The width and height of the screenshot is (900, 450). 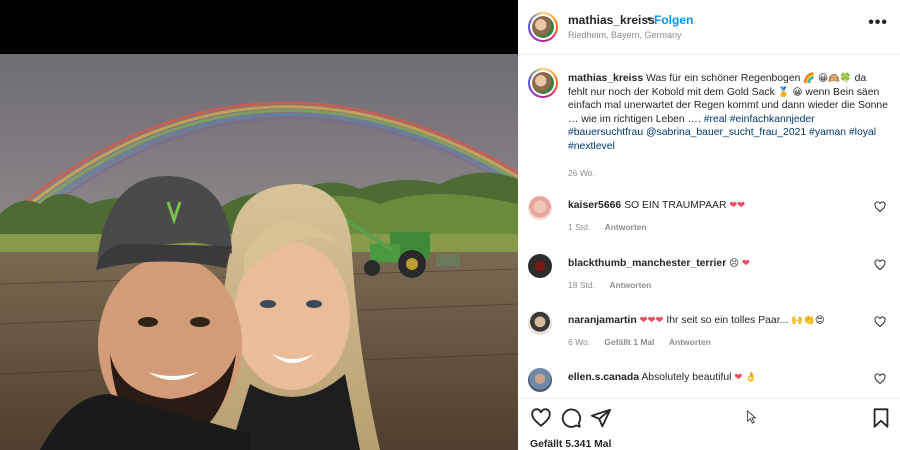 What do you see at coordinates (734, 263) in the screenshot?
I see `comment-body: 😣` at bounding box center [734, 263].